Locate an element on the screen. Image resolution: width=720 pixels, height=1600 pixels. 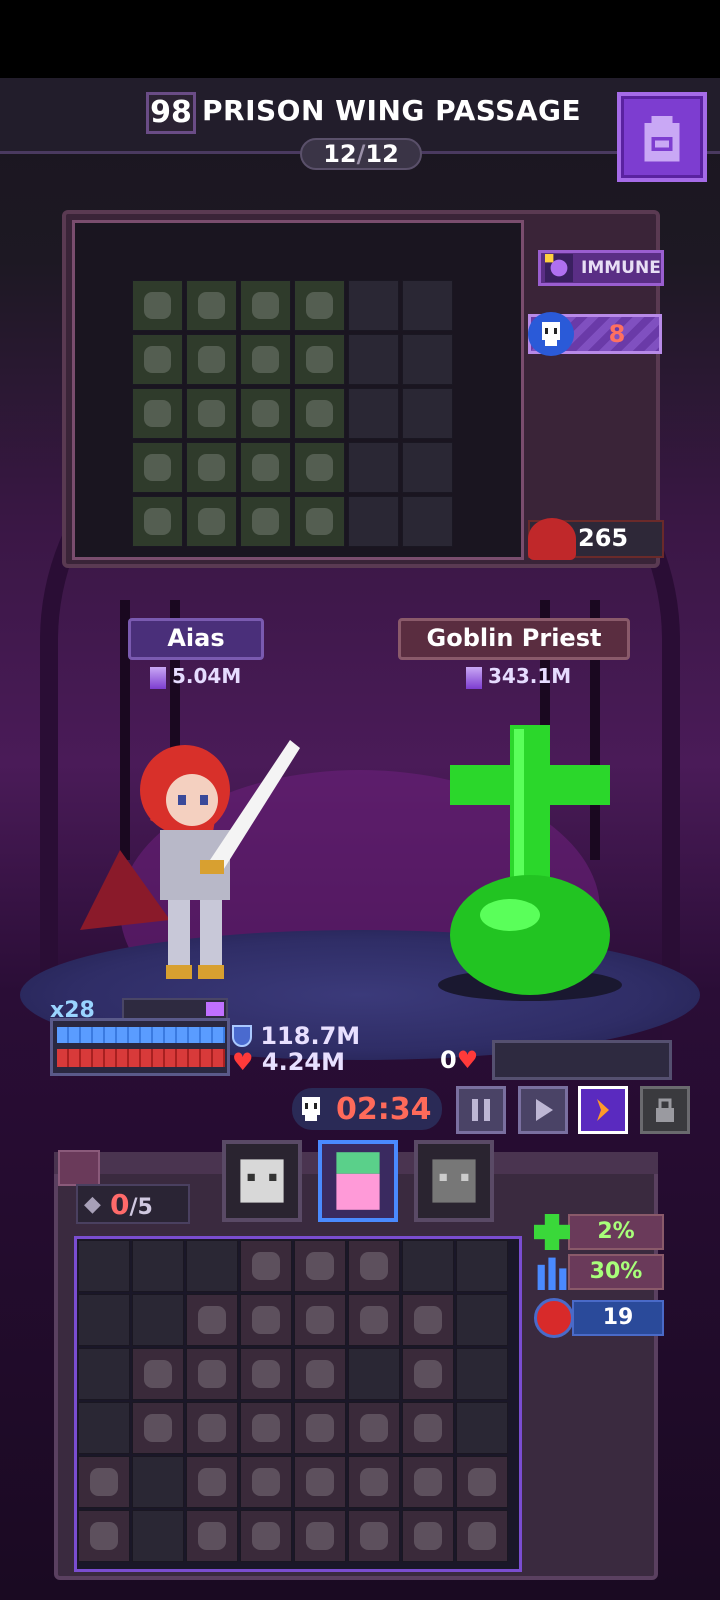
hero-hp-bar is located at coordinates (141, 1058).